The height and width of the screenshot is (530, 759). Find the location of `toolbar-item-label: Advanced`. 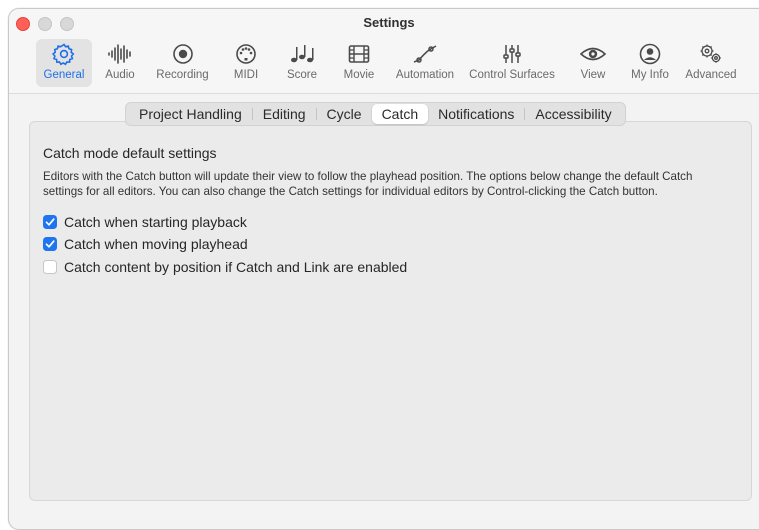

toolbar-item-label: Advanced is located at coordinates (711, 75).